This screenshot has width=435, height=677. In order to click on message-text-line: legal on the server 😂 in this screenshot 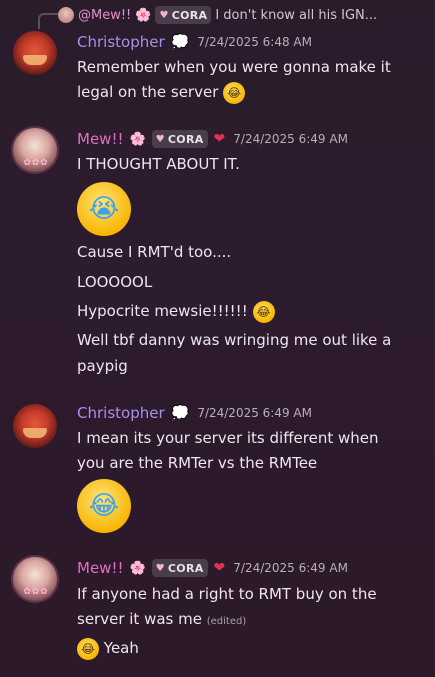, I will do `click(161, 92)`.